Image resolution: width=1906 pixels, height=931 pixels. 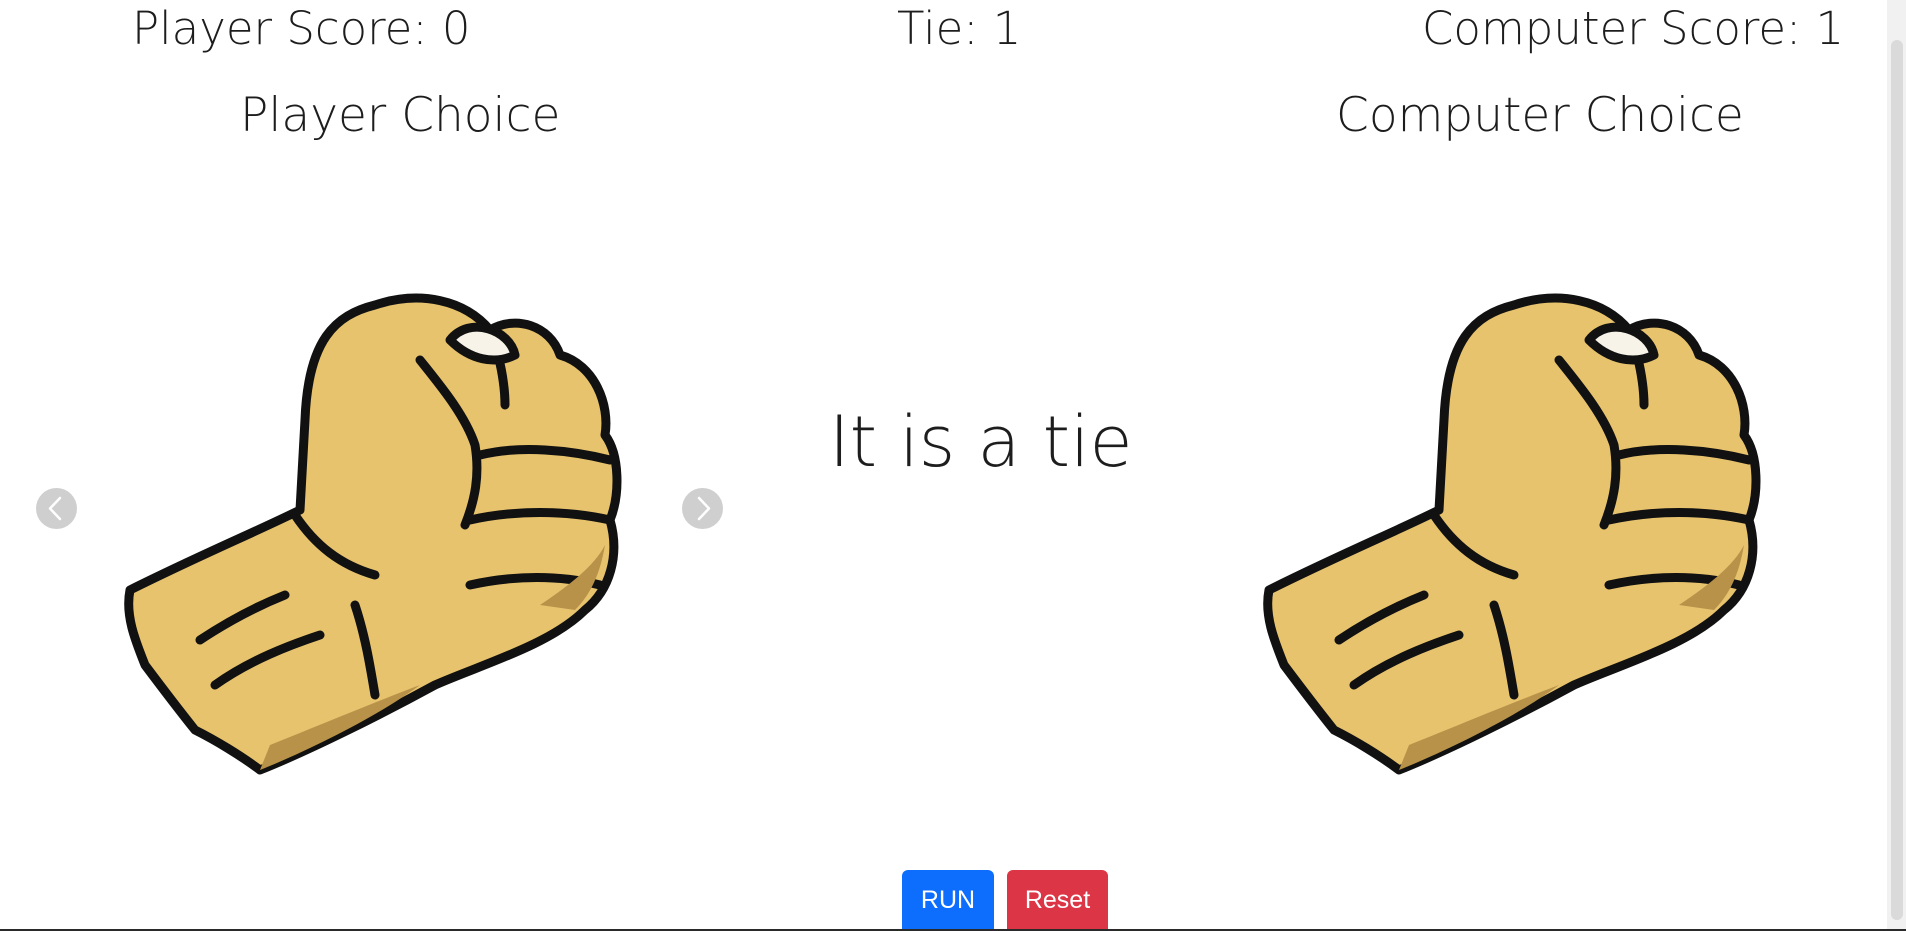 What do you see at coordinates (981, 442) in the screenshot?
I see `result-message: It is a tie` at bounding box center [981, 442].